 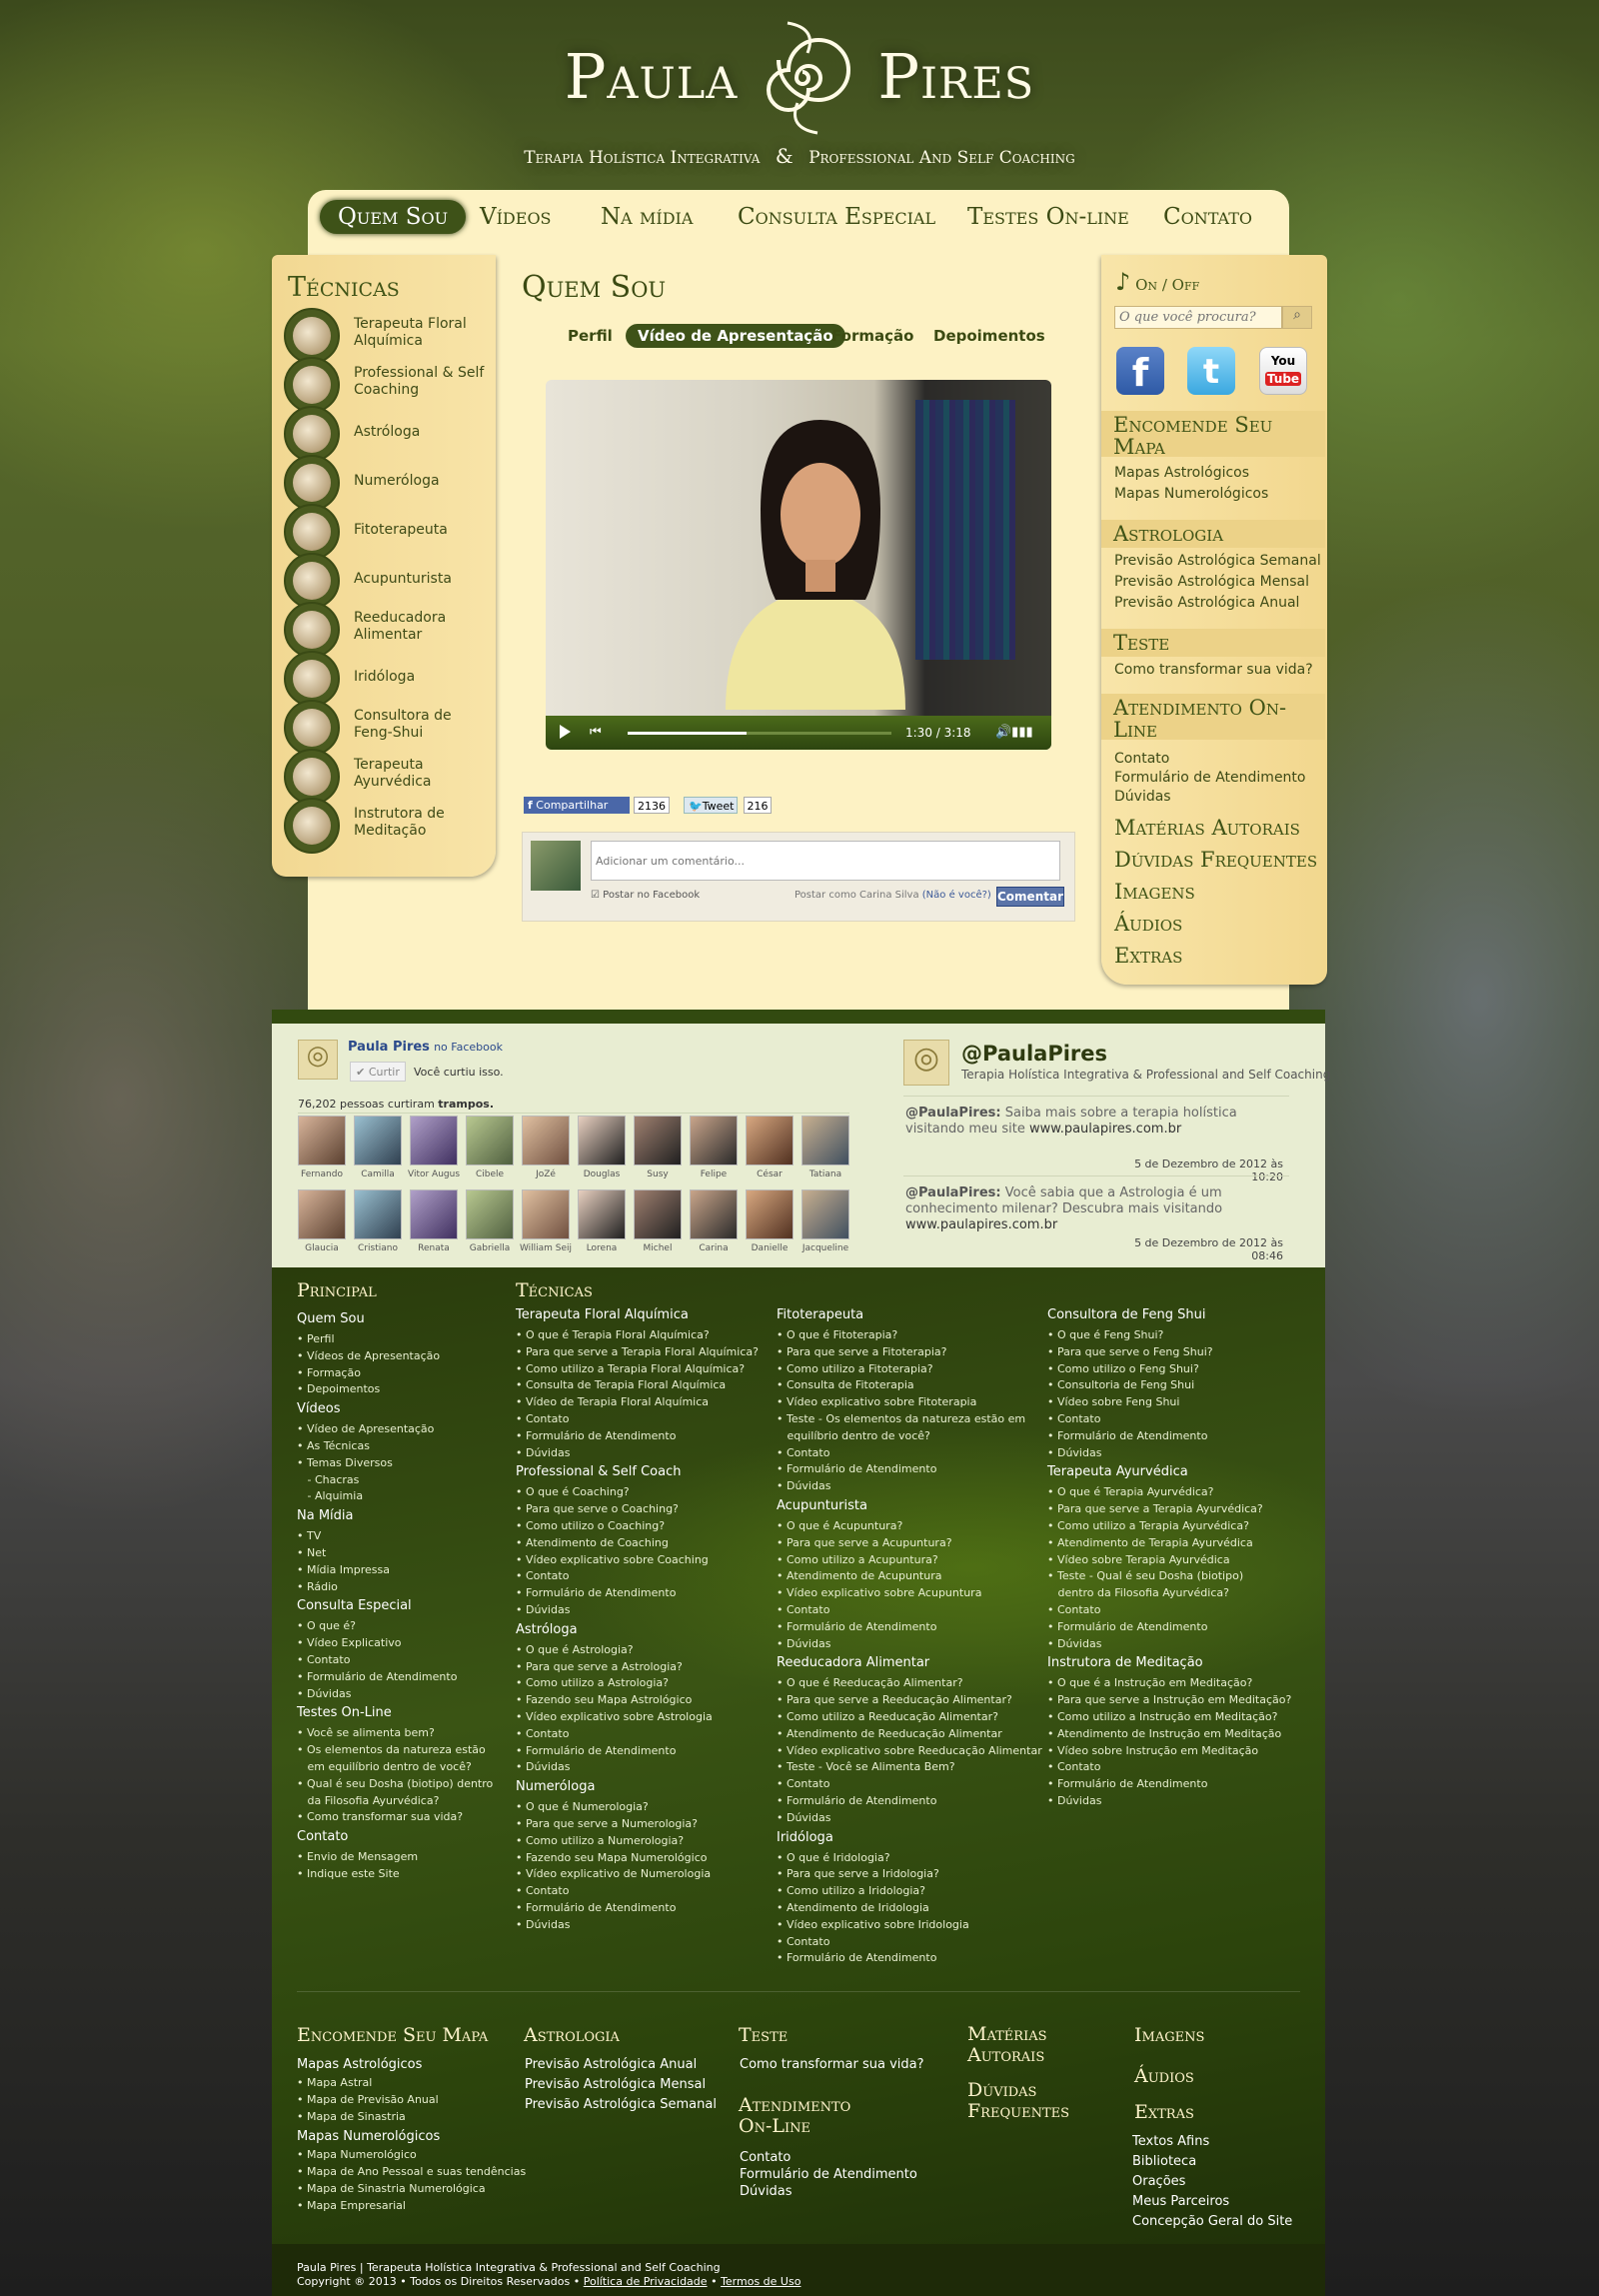 I want to click on video-progress-track, so click(x=759, y=733).